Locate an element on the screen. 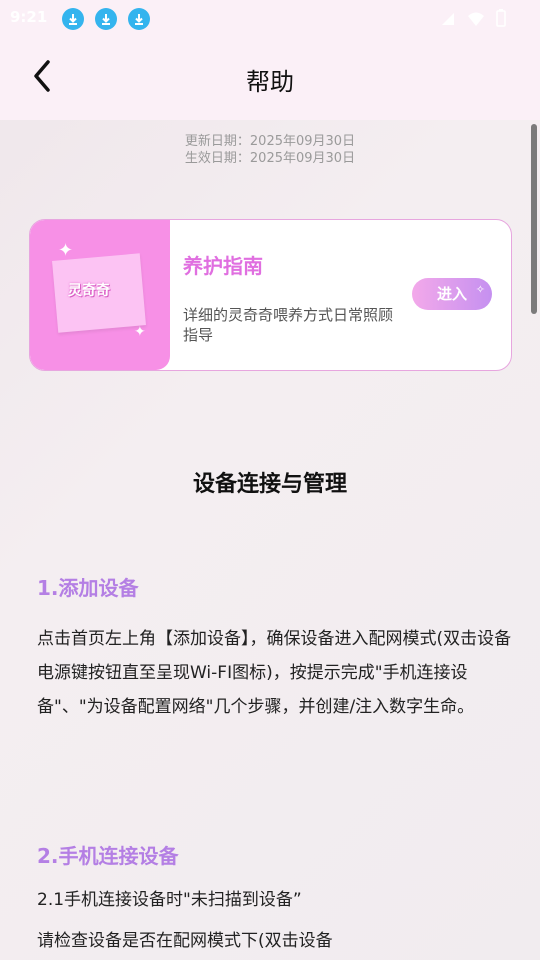 The width and height of the screenshot is (540, 960). battery-icon is located at coordinates (501, 20).